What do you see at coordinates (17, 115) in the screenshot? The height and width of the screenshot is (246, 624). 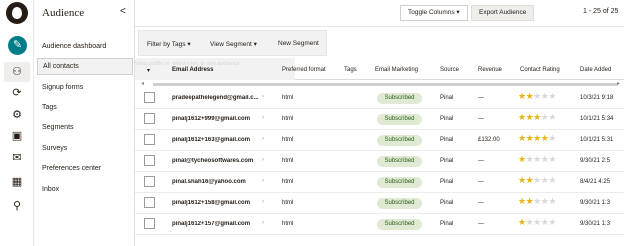 I see `integrations-icon: ⚙` at bounding box center [17, 115].